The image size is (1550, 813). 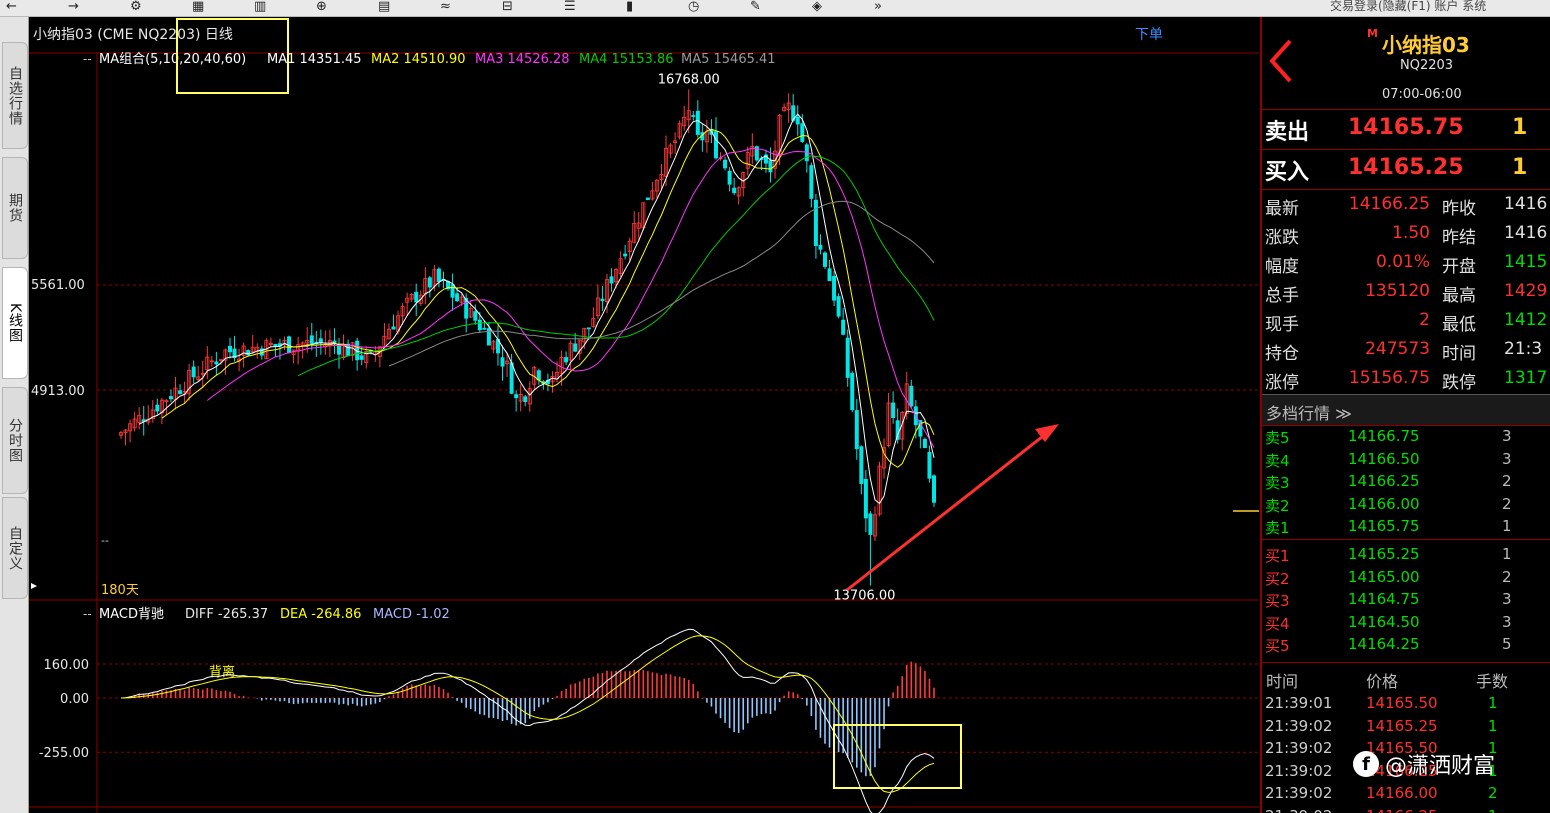 What do you see at coordinates (15, 208) in the screenshot?
I see `nav-tab-1: 期货` at bounding box center [15, 208].